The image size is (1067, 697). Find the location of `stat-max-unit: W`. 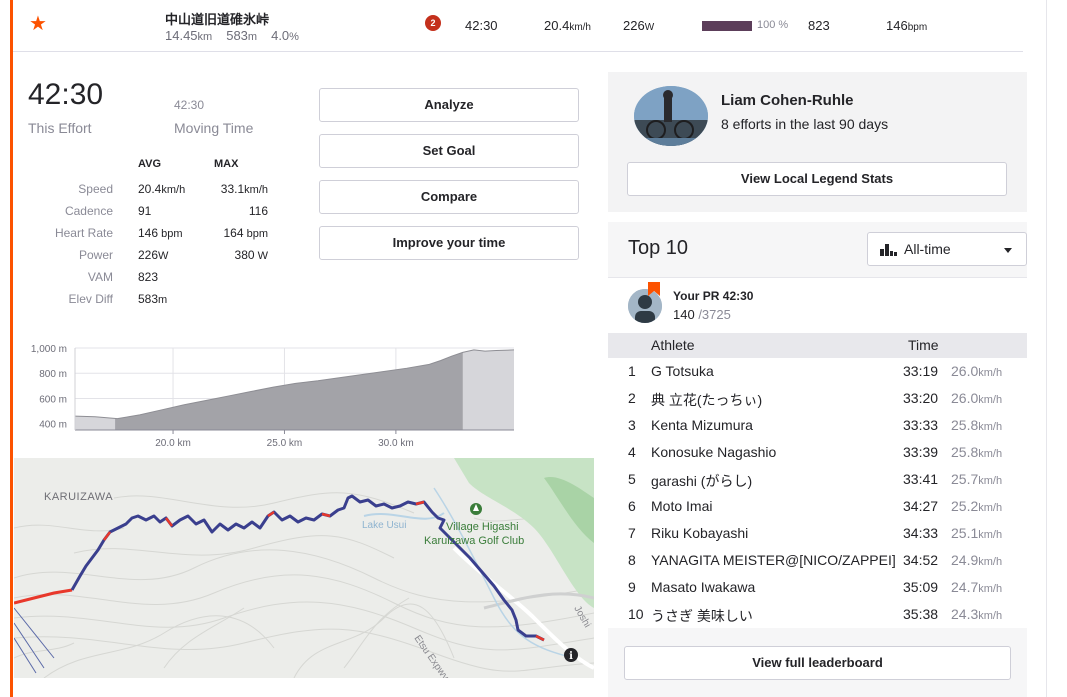

stat-max-unit: W is located at coordinates (261, 256).